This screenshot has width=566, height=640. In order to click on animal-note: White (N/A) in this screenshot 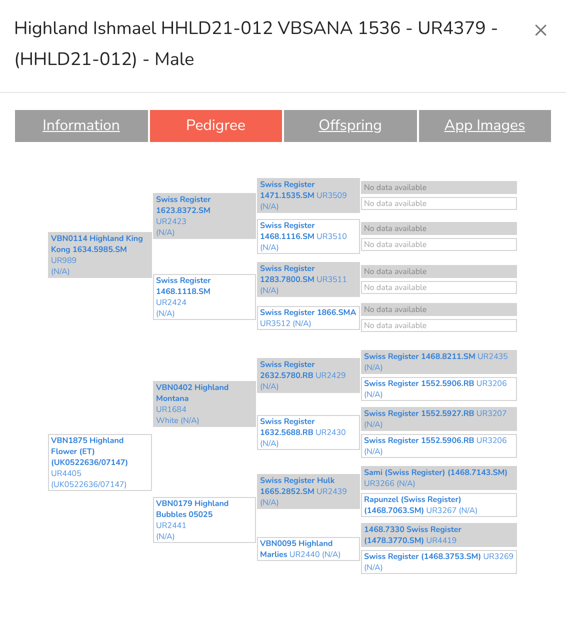, I will do `click(178, 420)`.